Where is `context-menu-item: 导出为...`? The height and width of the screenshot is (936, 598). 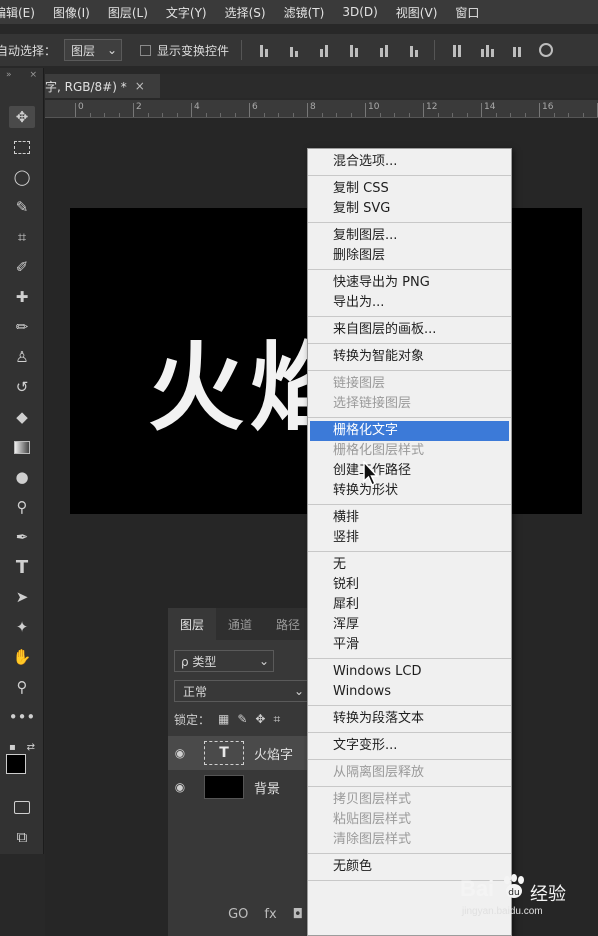
context-menu-item: 导出为... is located at coordinates (409, 303).